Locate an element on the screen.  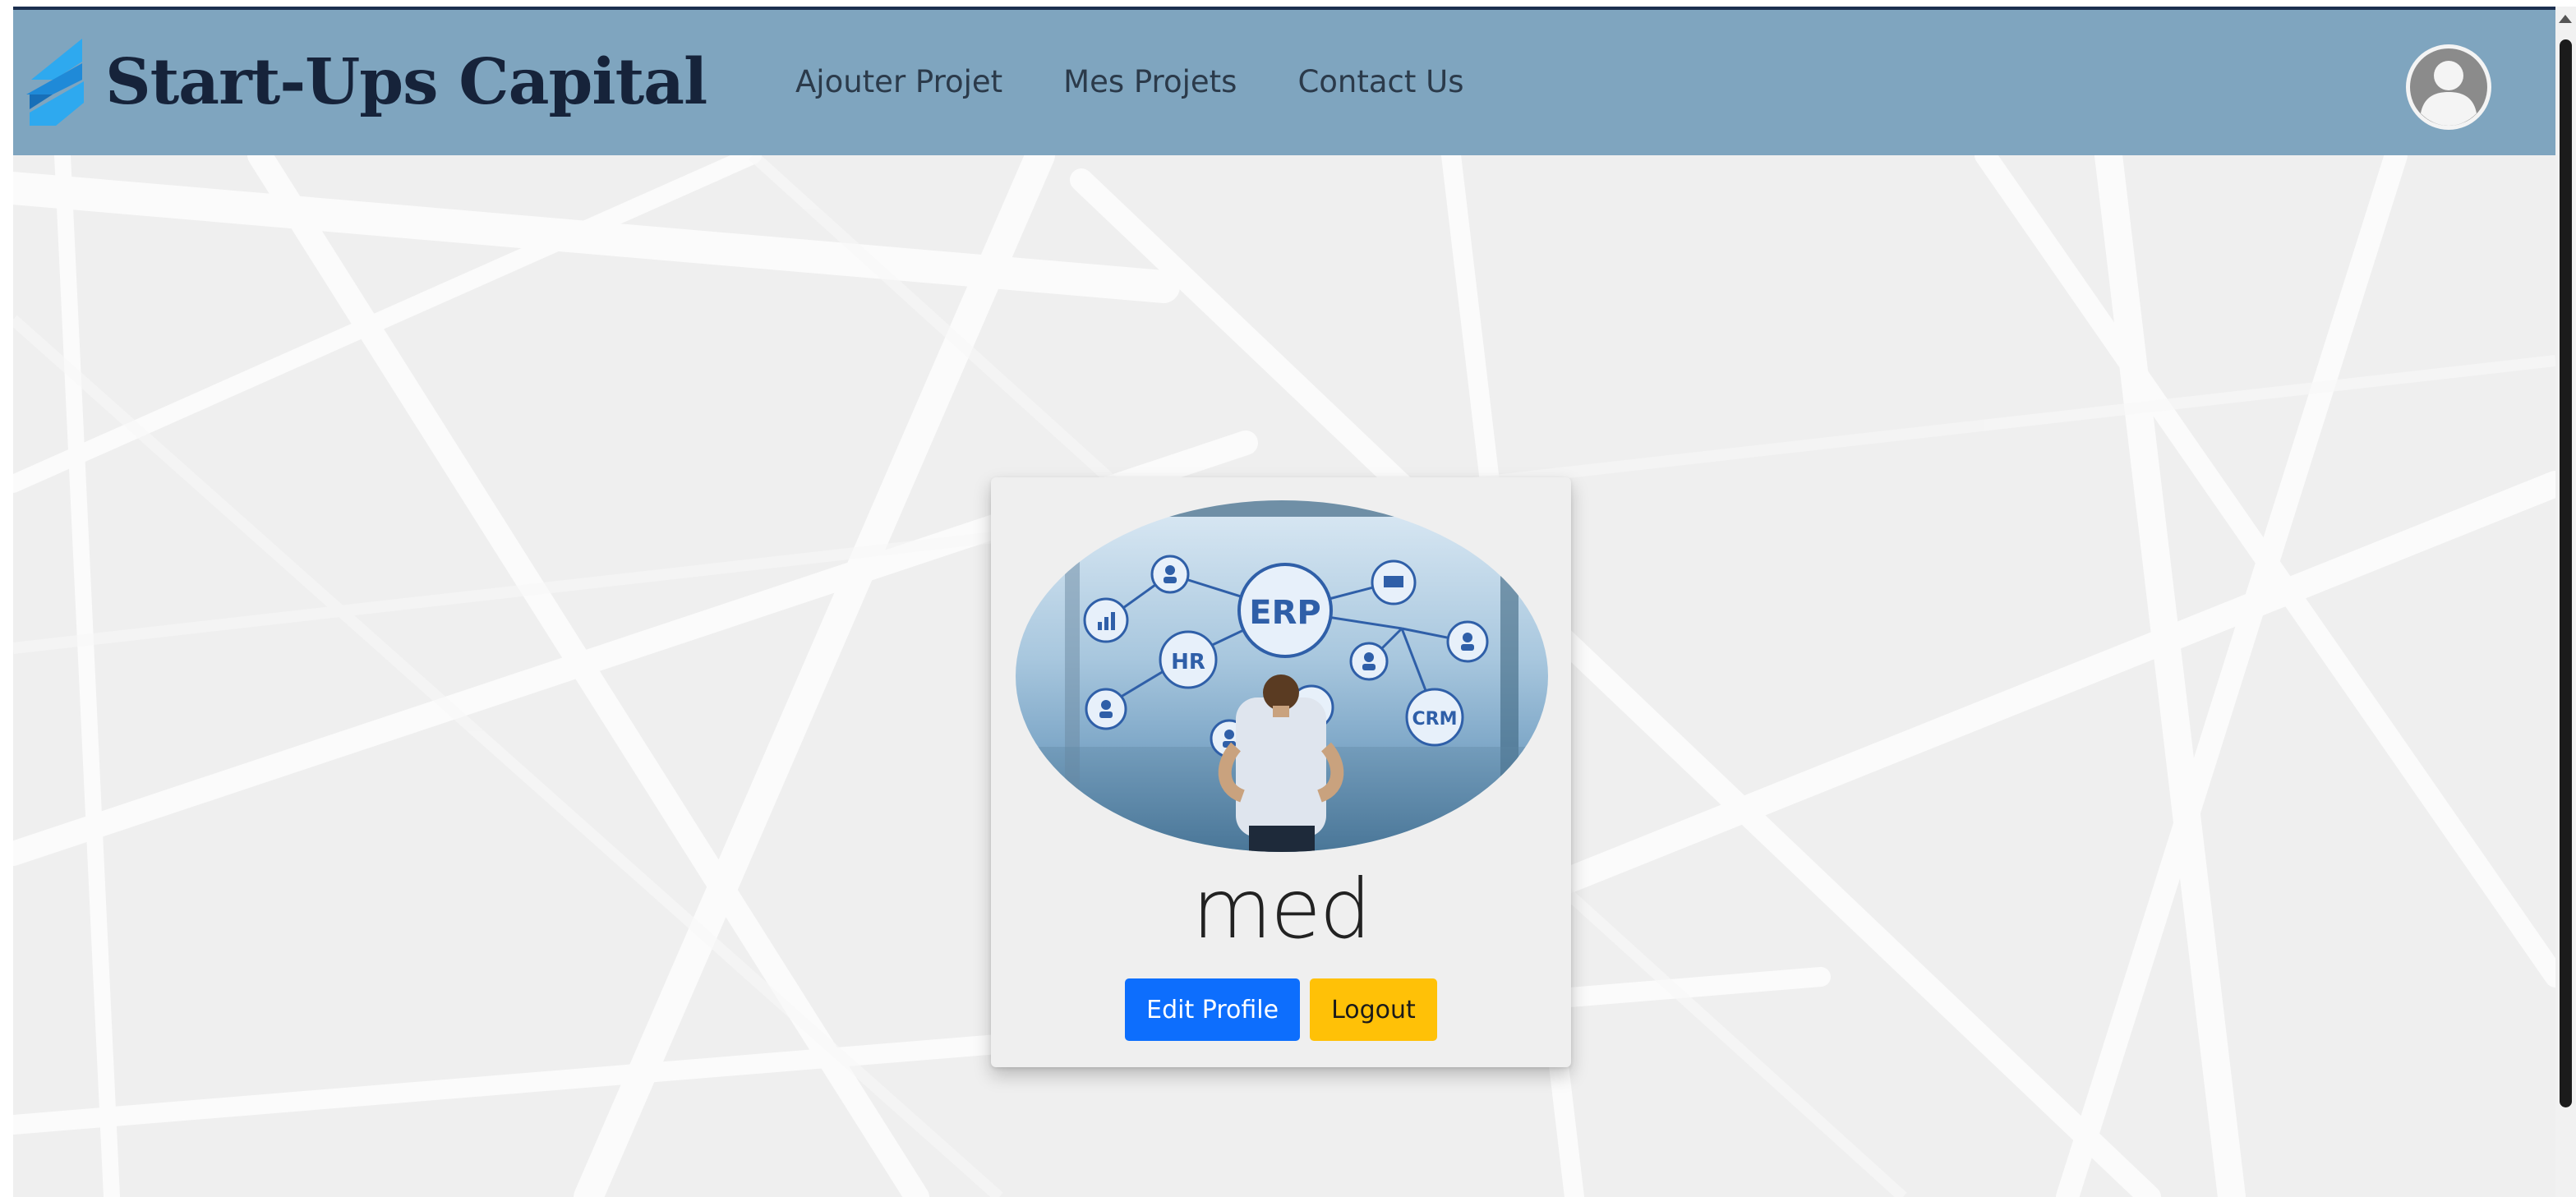
profile-actions: Edit Profile Logout is located at coordinates (1281, 1009).